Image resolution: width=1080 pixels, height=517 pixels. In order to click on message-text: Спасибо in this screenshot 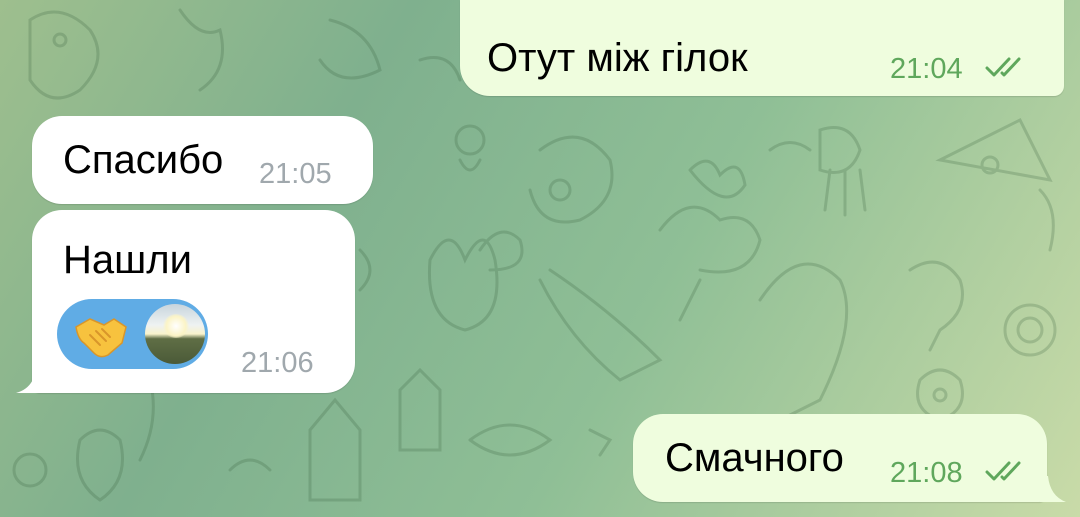, I will do `click(143, 160)`.